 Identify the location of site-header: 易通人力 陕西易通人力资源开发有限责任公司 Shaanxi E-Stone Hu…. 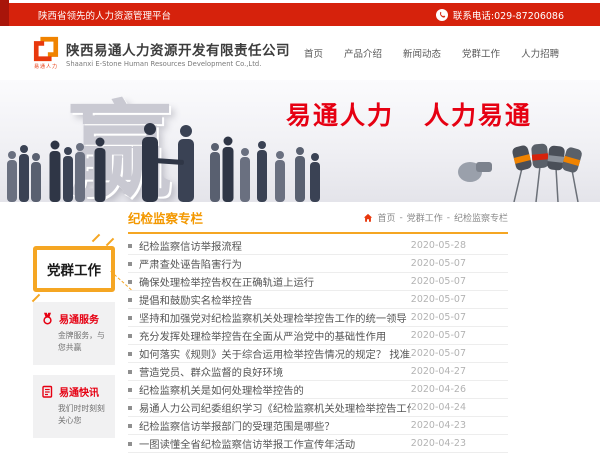
(300, 53).